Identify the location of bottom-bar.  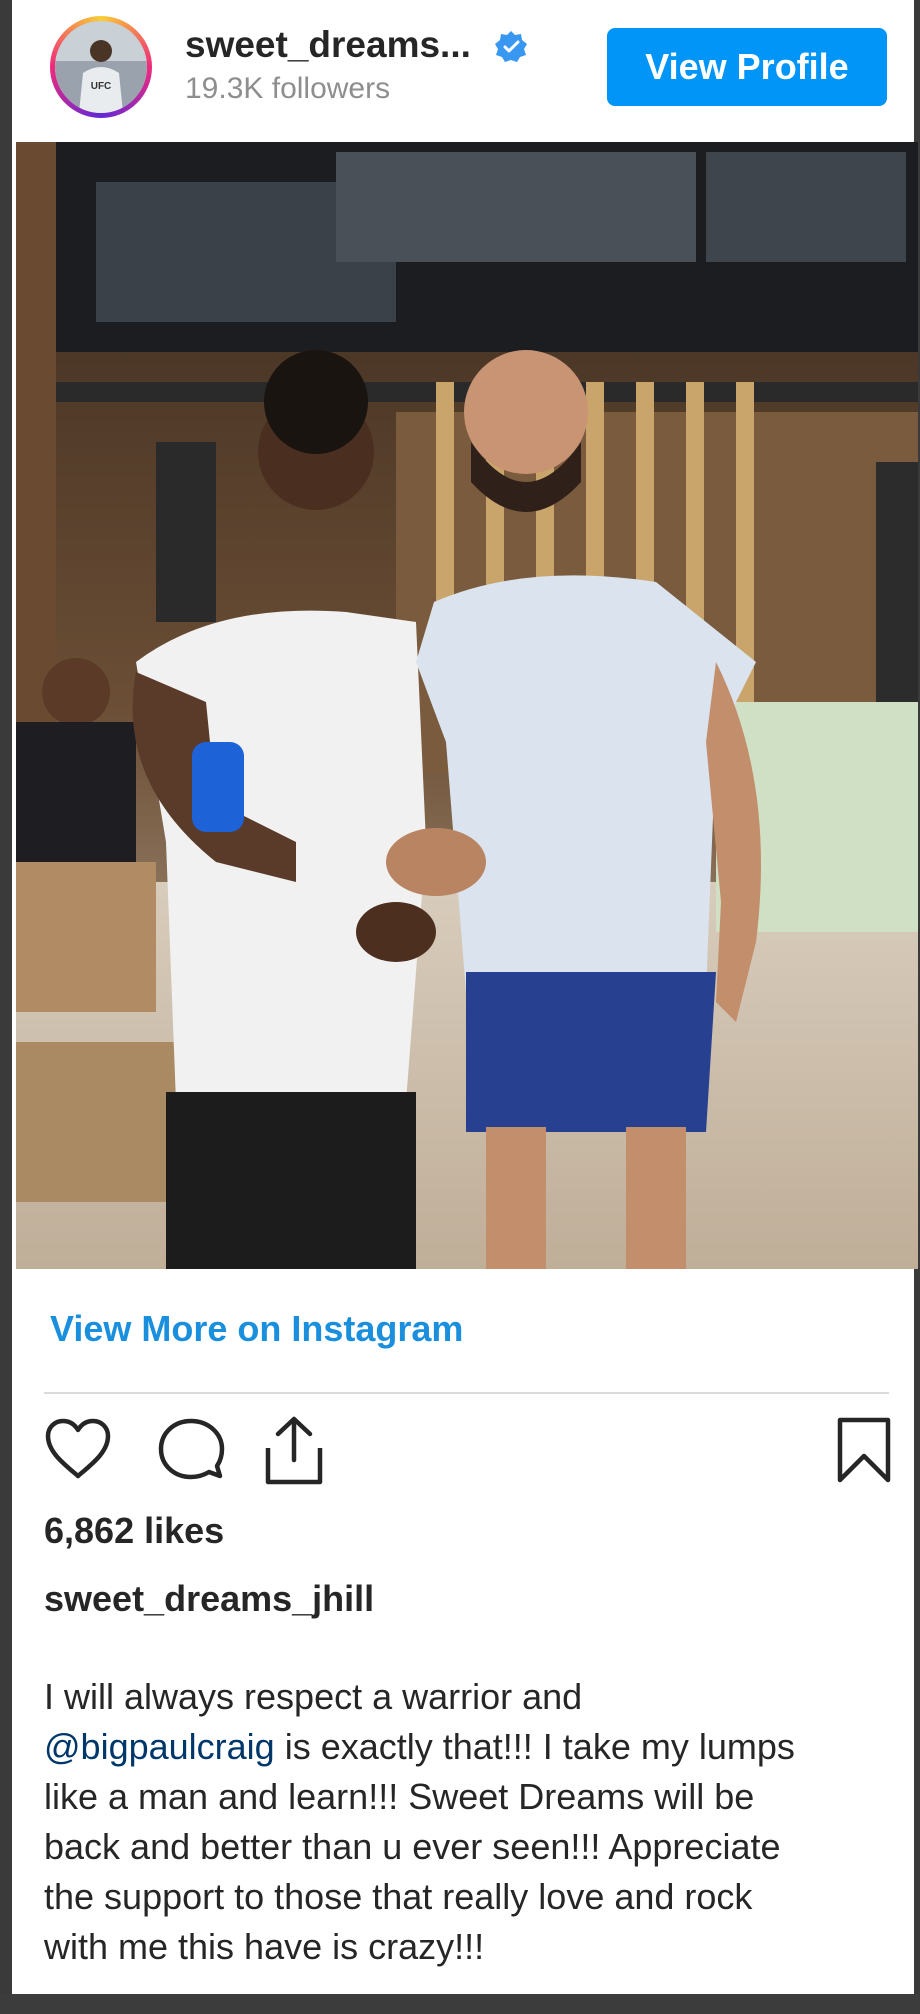
(460, 2004).